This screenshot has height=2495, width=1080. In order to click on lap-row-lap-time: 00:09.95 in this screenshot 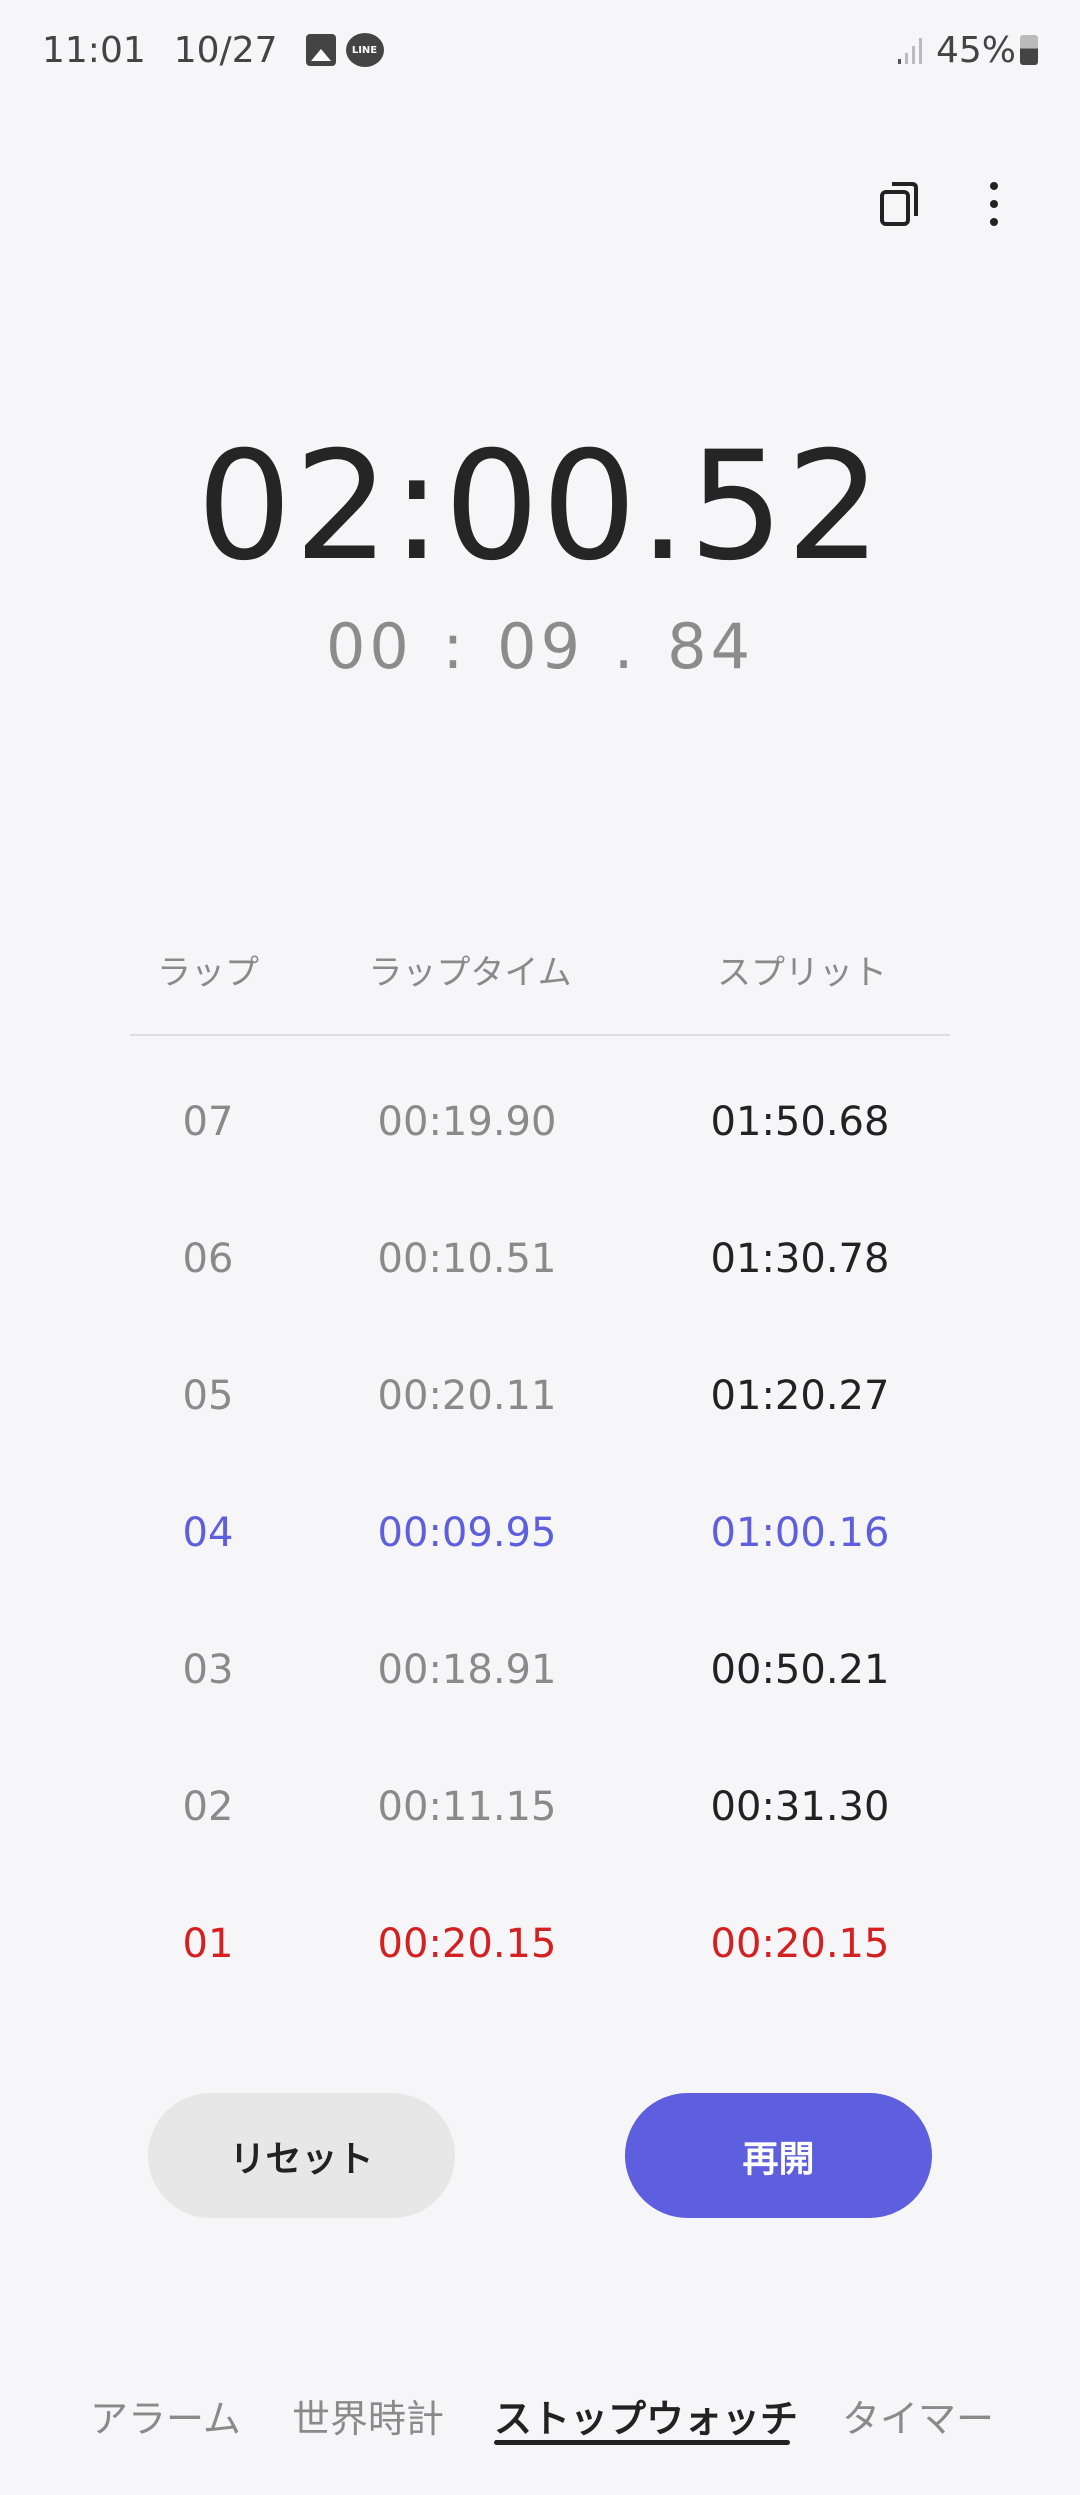, I will do `click(467, 1533)`.